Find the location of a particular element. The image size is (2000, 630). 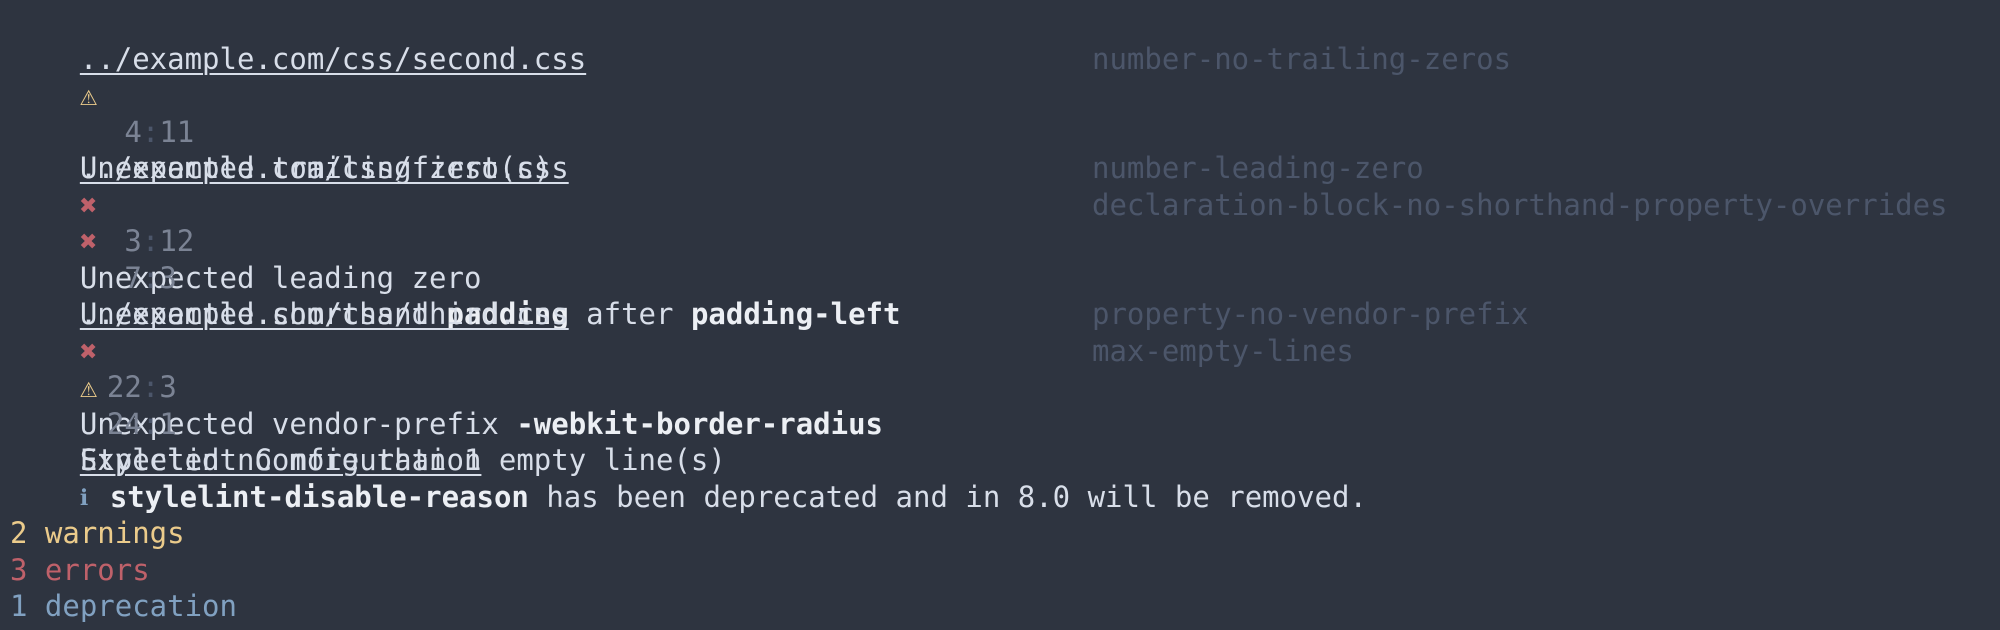

file-heading: ../example.com/css/second.css is located at coordinates (1005, 40).